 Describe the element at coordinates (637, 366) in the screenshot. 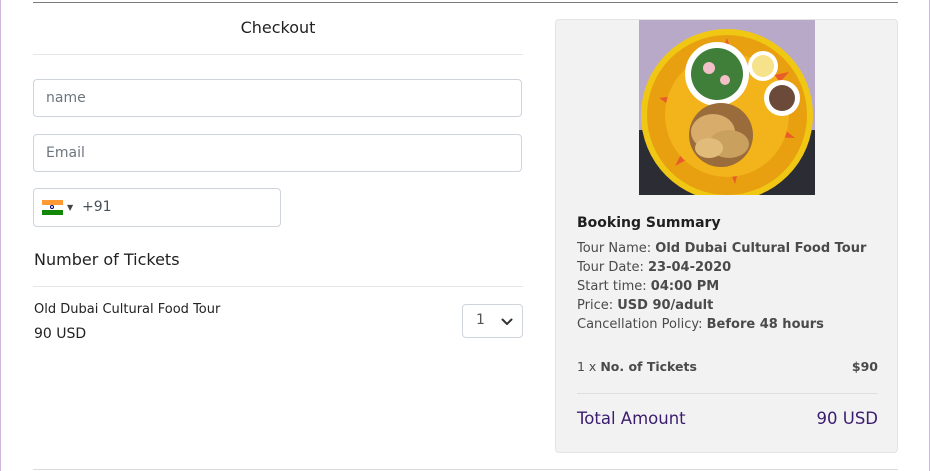

I see `summary-tickets-row: 1 x No. of Tickets` at that location.